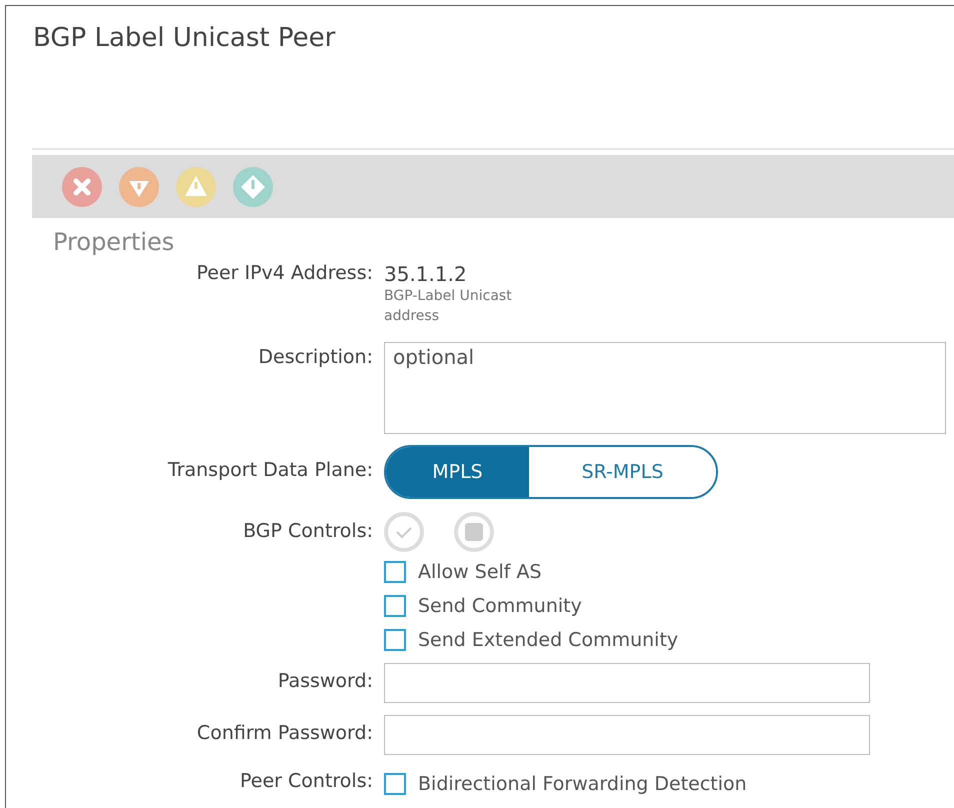  Describe the element at coordinates (284, 273) in the screenshot. I see `field-label: Peer IPv4 Address:` at that location.